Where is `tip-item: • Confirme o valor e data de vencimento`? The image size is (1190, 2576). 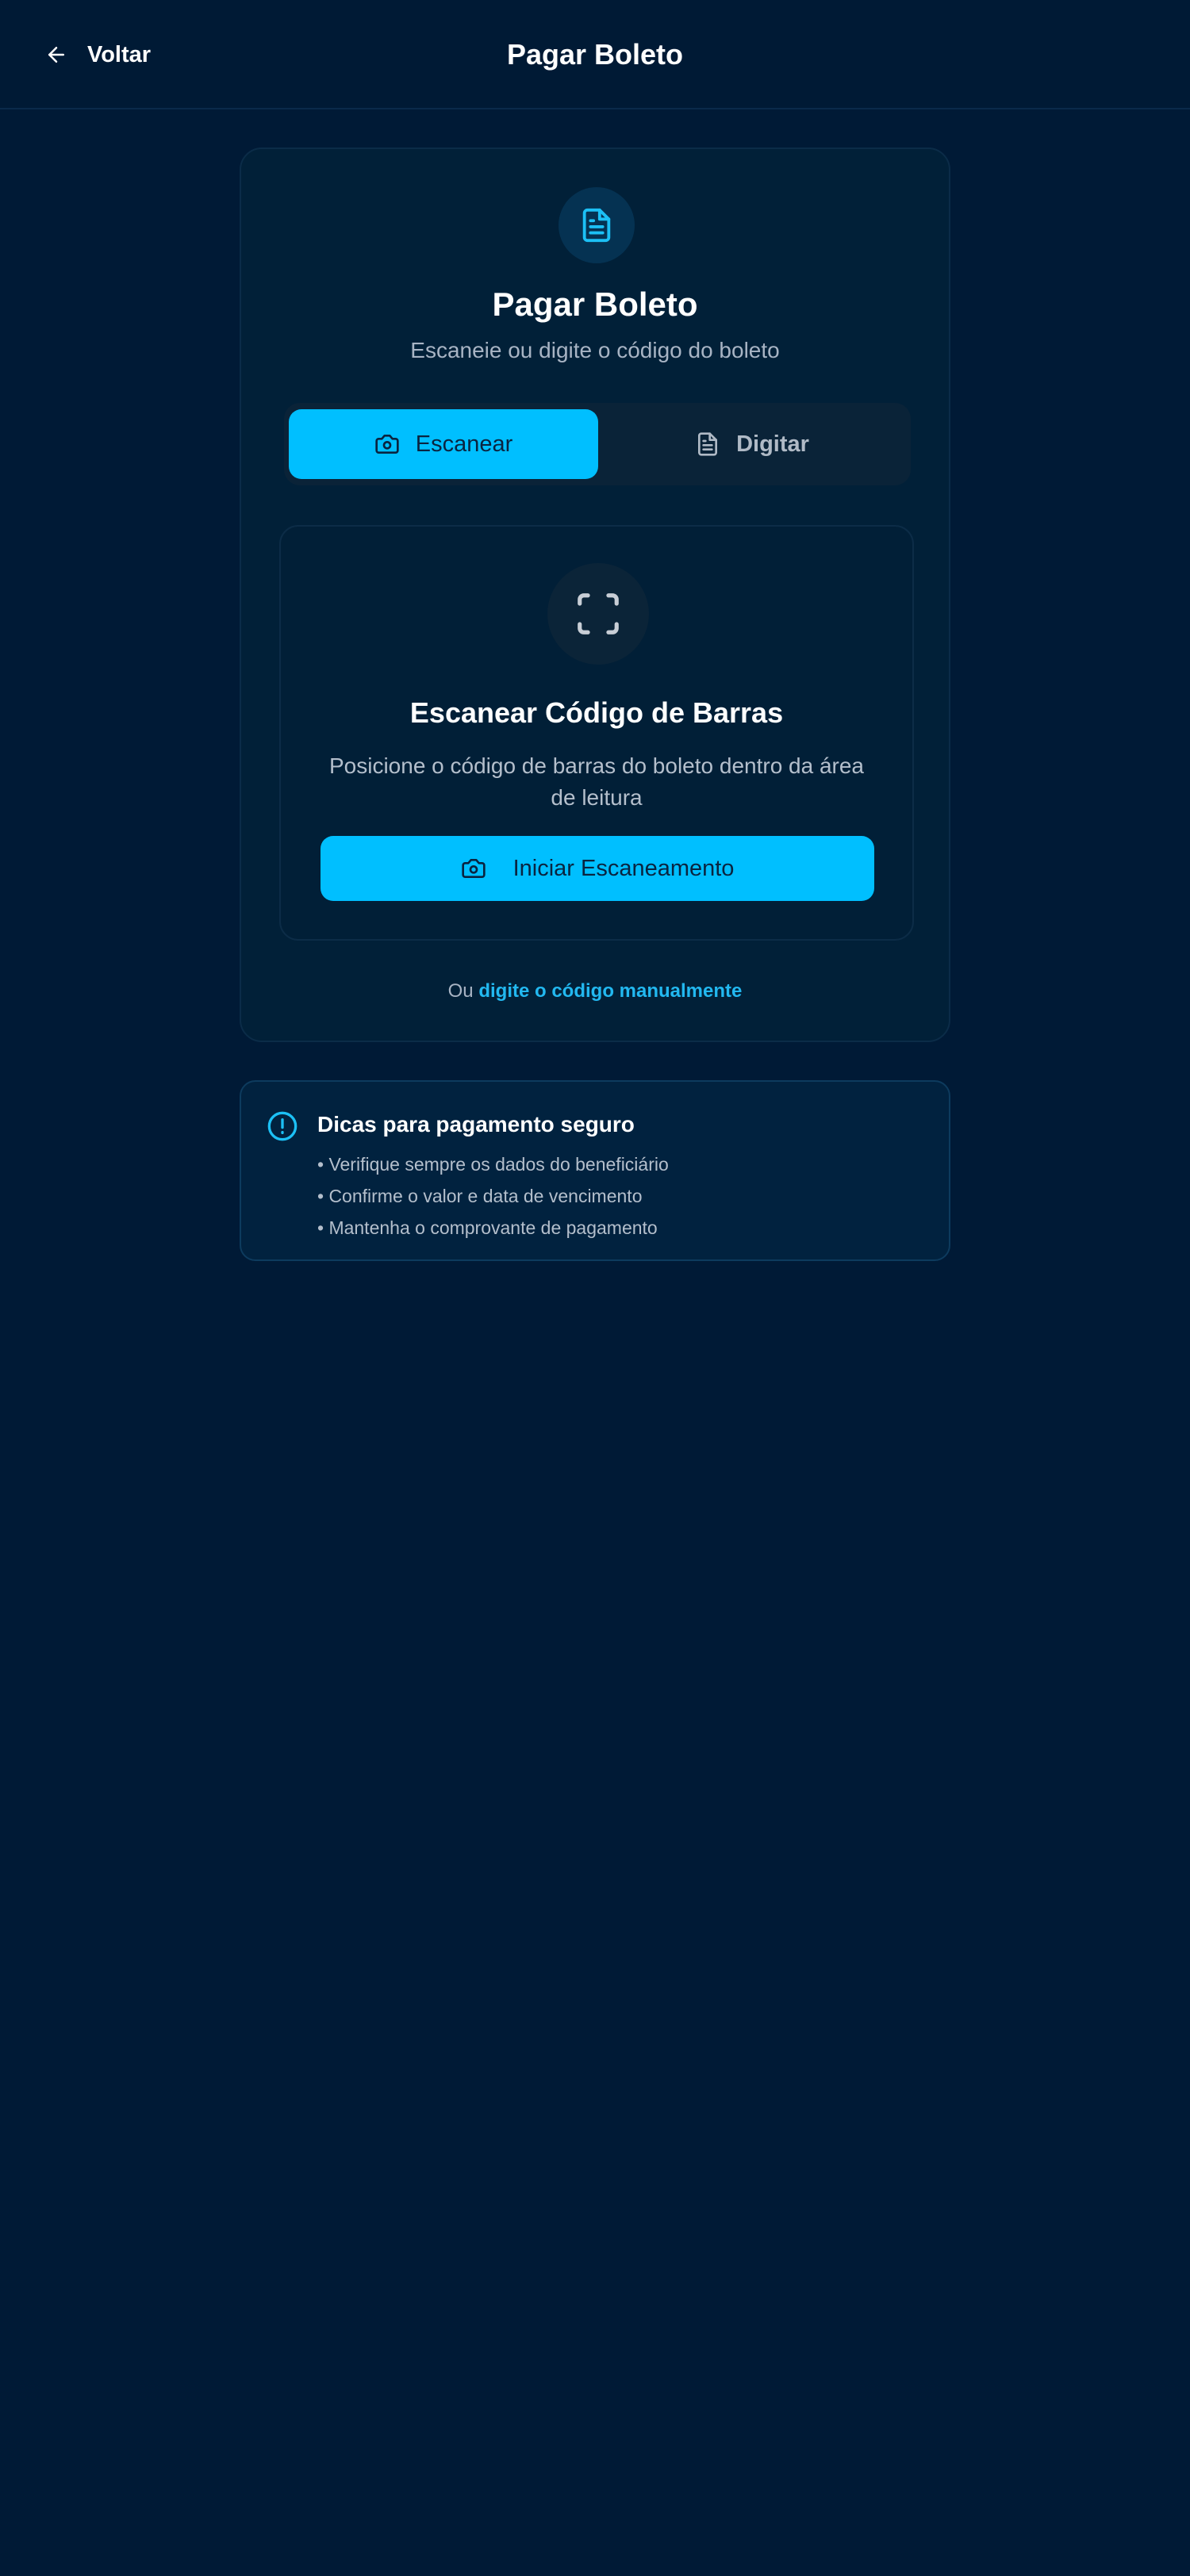
tip-item: • Confirme o valor e data de vencimento is located at coordinates (480, 1196).